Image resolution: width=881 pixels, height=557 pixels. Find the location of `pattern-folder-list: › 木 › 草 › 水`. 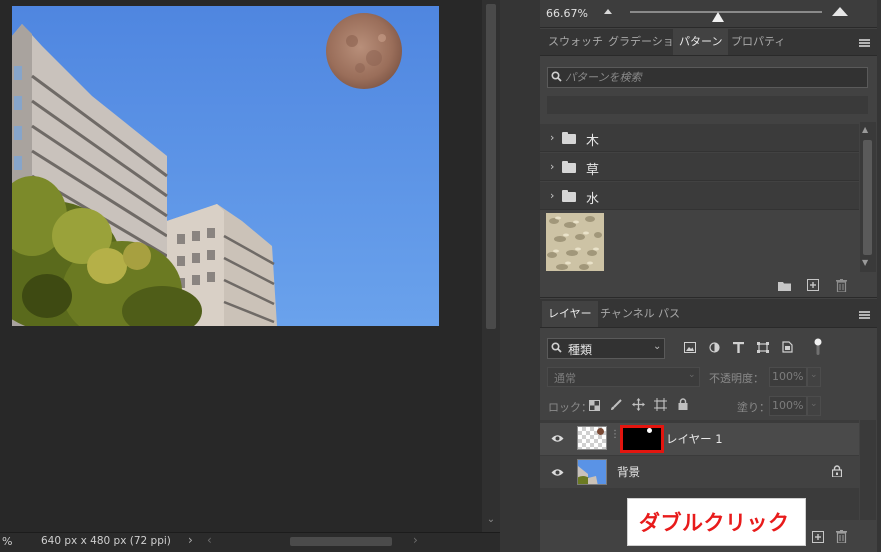

pattern-folder-list: › 木 › 草 › 水 is located at coordinates (699, 166).